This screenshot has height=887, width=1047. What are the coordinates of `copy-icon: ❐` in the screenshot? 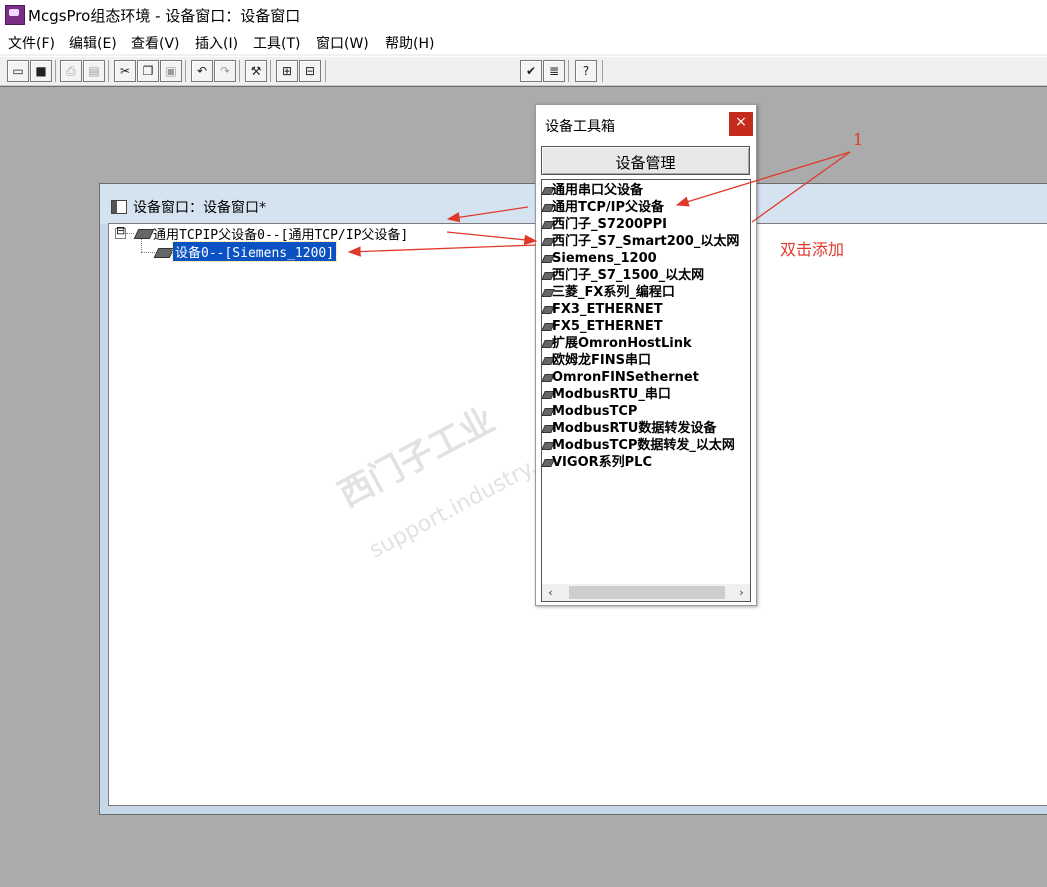 It's located at (148, 71).